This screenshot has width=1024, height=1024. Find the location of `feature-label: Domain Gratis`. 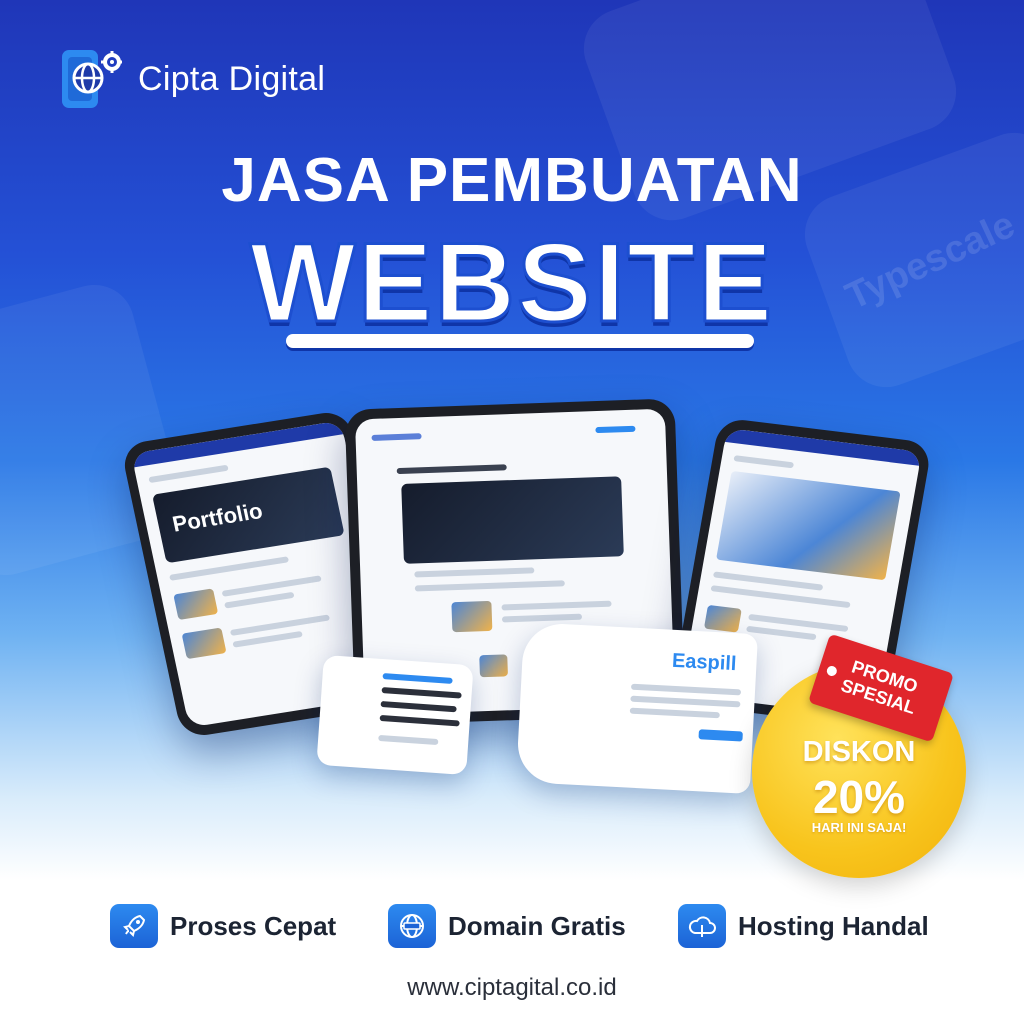

feature-label: Domain Gratis is located at coordinates (537, 925).